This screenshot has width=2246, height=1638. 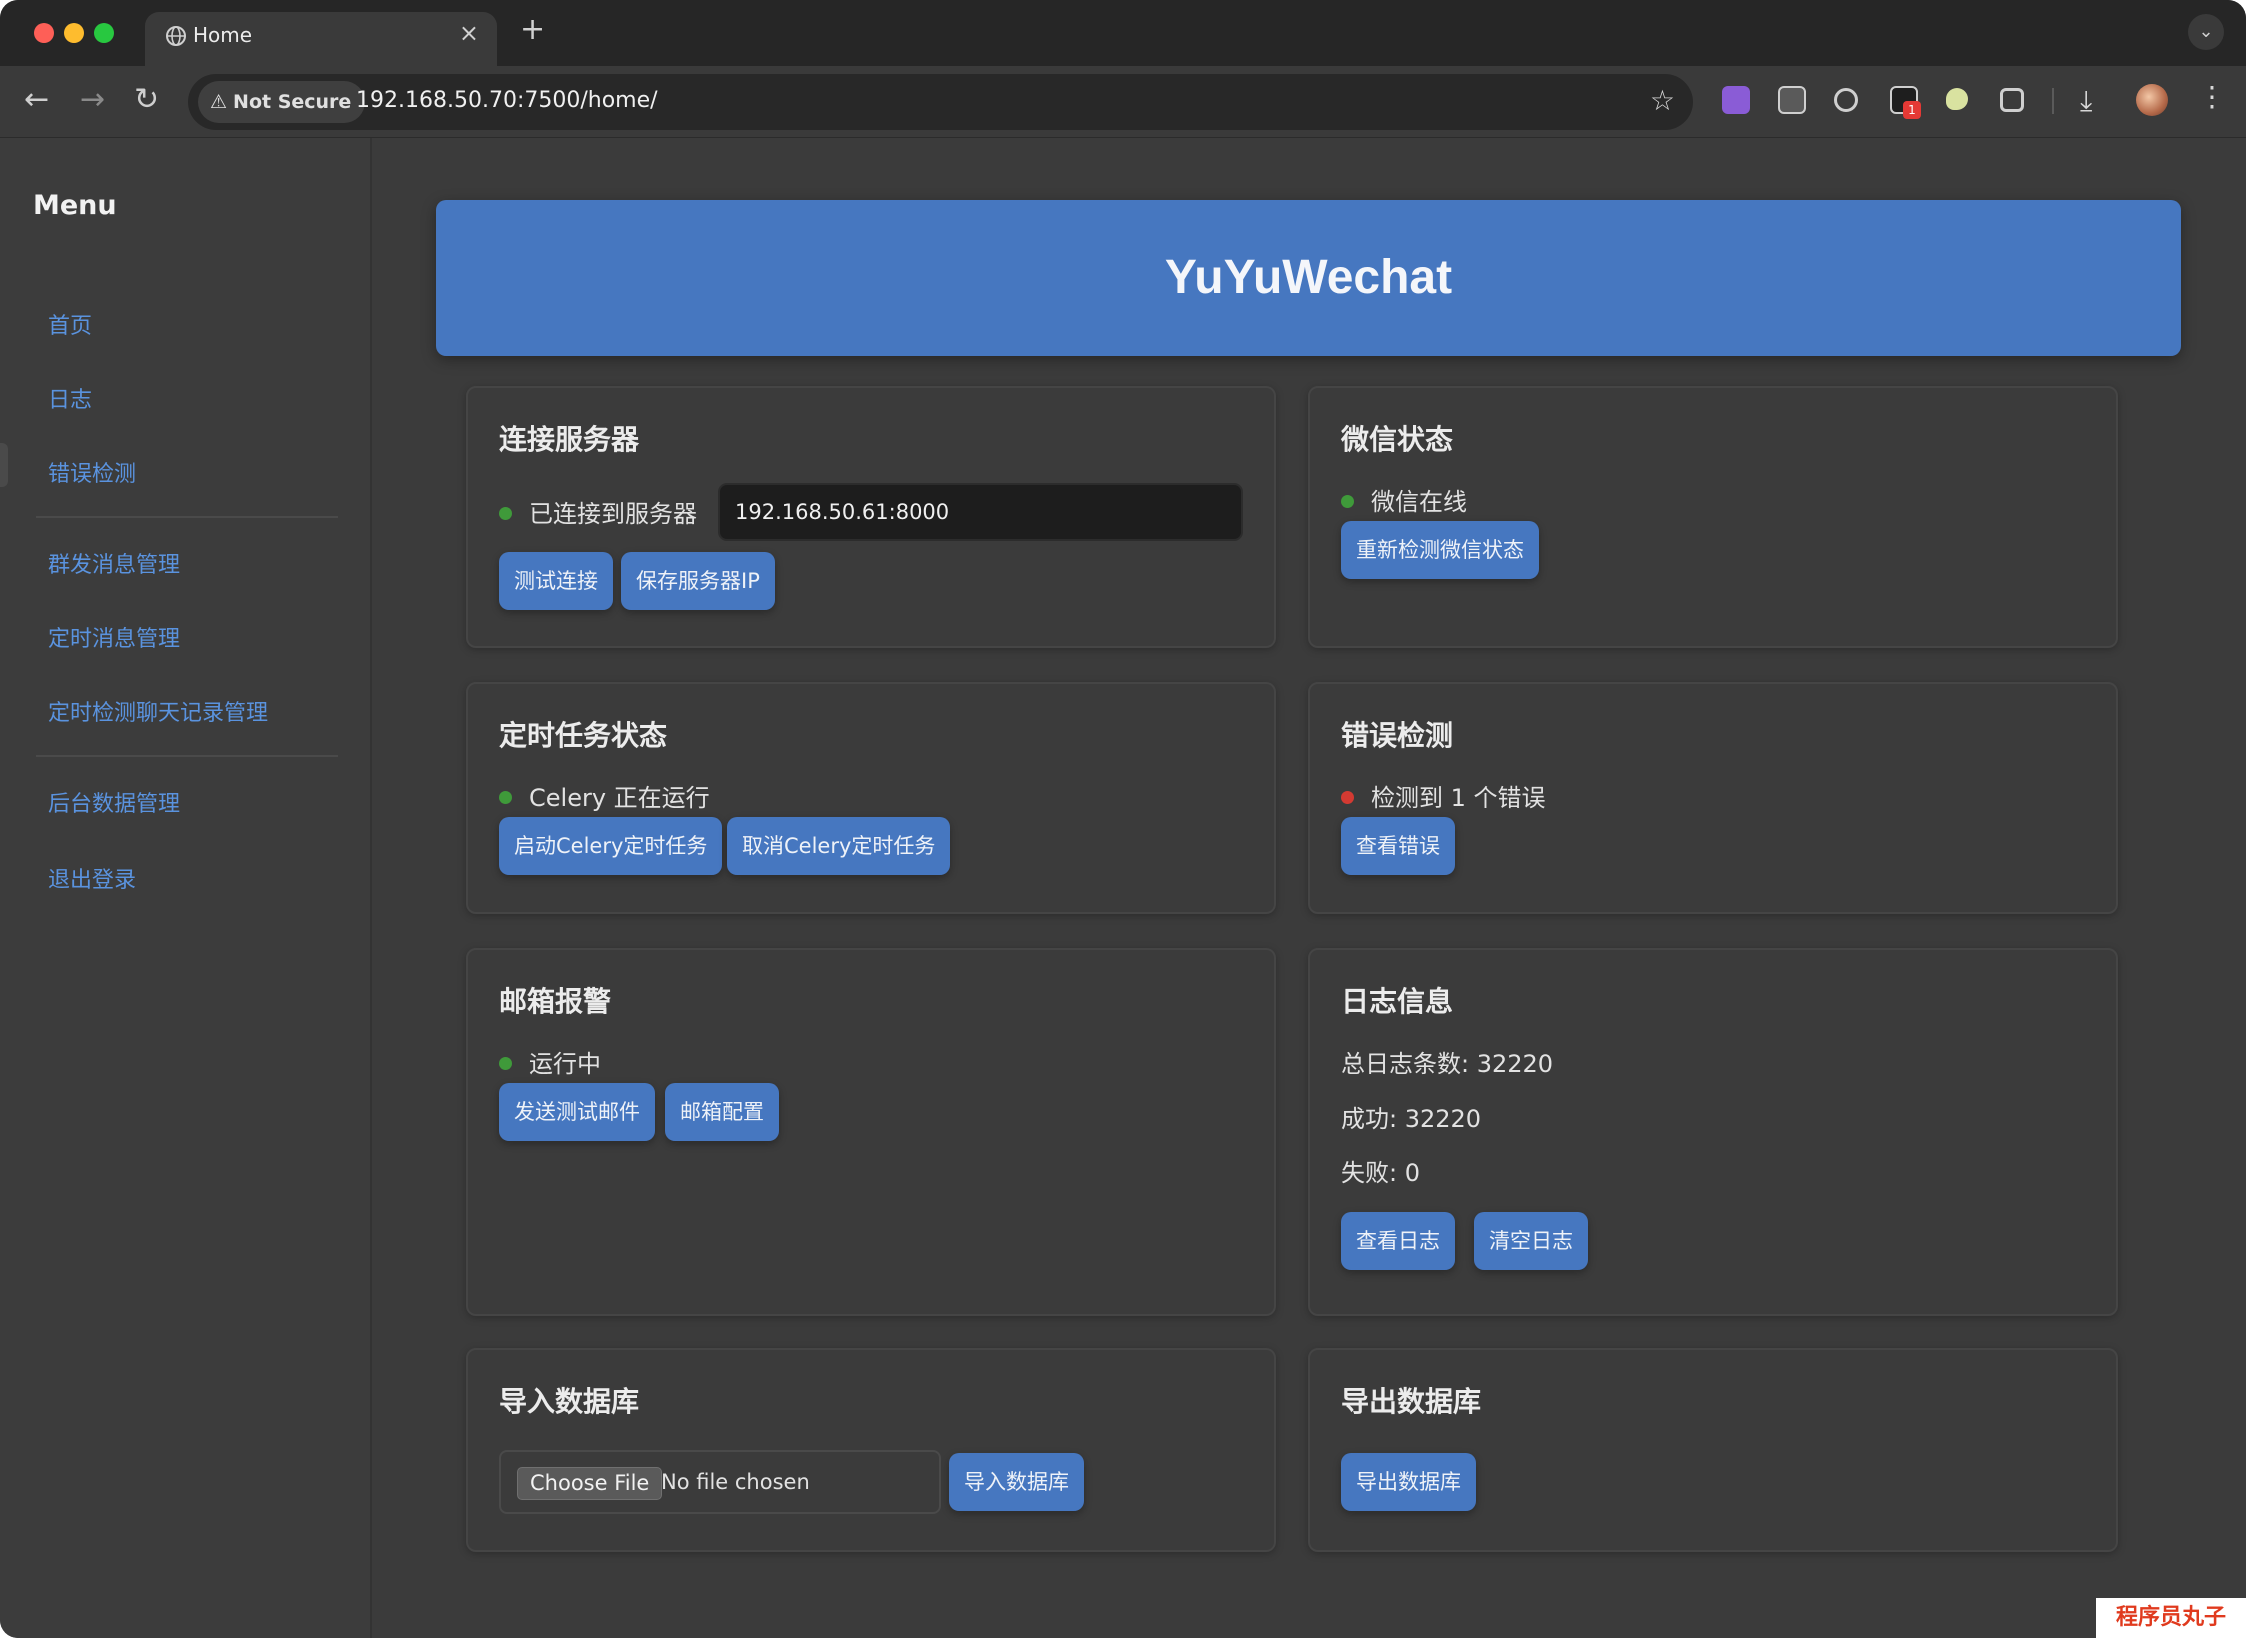 What do you see at coordinates (1411, 1119) in the screenshot?
I see `logs-success: 成功: 32220` at bounding box center [1411, 1119].